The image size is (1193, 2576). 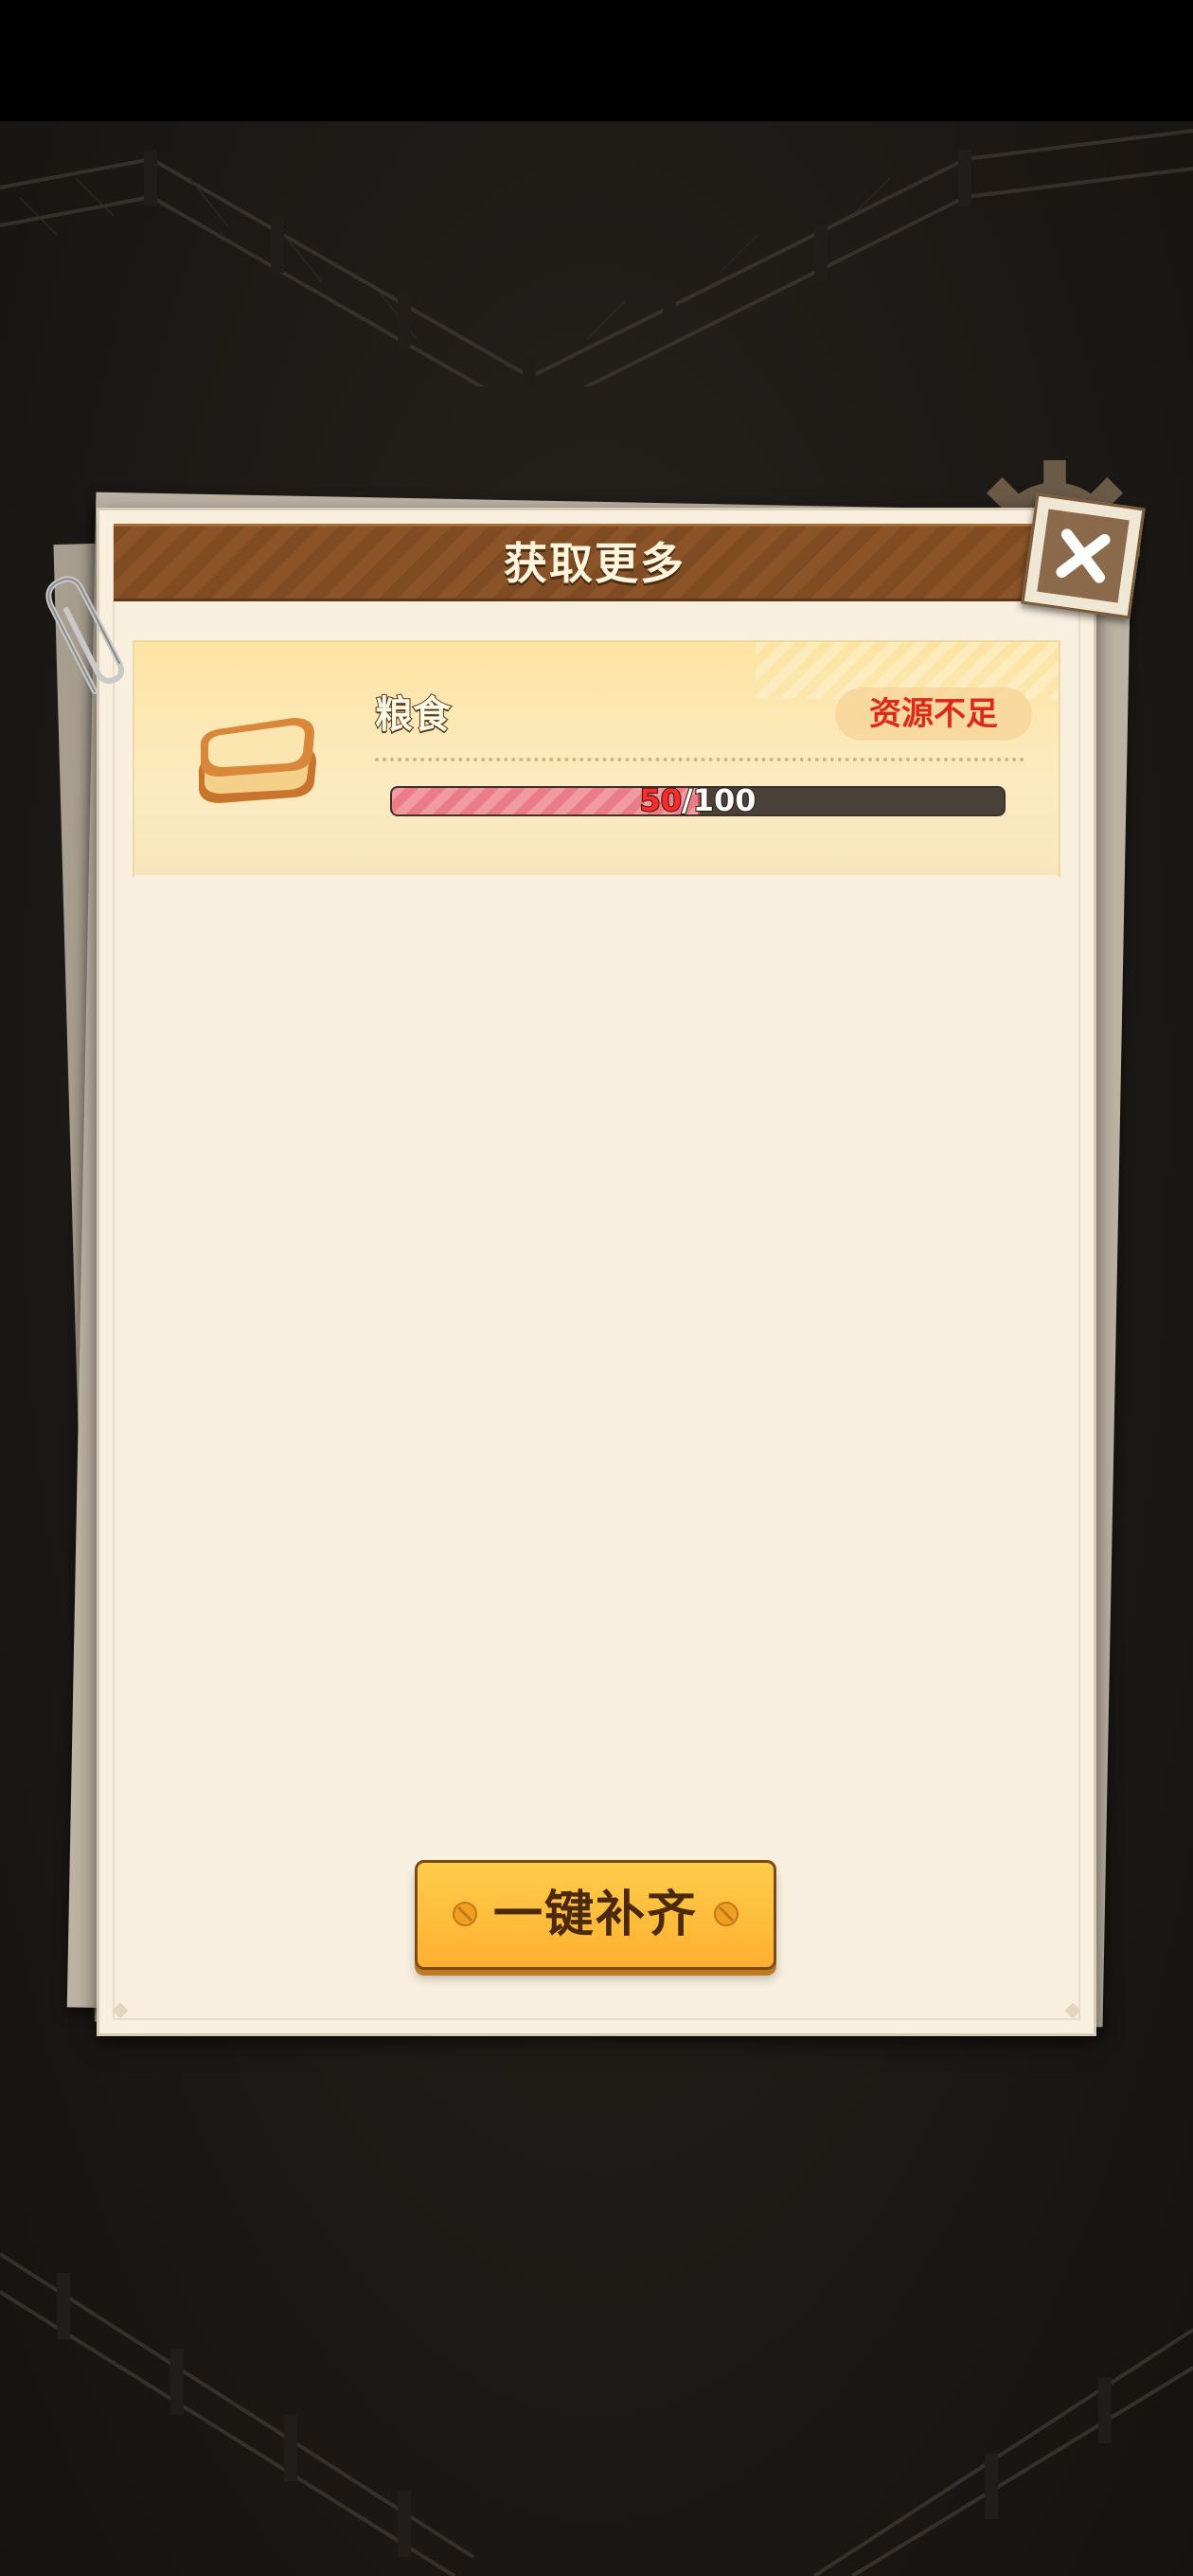 I want to click on status-badge: 资源不足, so click(x=933, y=714).